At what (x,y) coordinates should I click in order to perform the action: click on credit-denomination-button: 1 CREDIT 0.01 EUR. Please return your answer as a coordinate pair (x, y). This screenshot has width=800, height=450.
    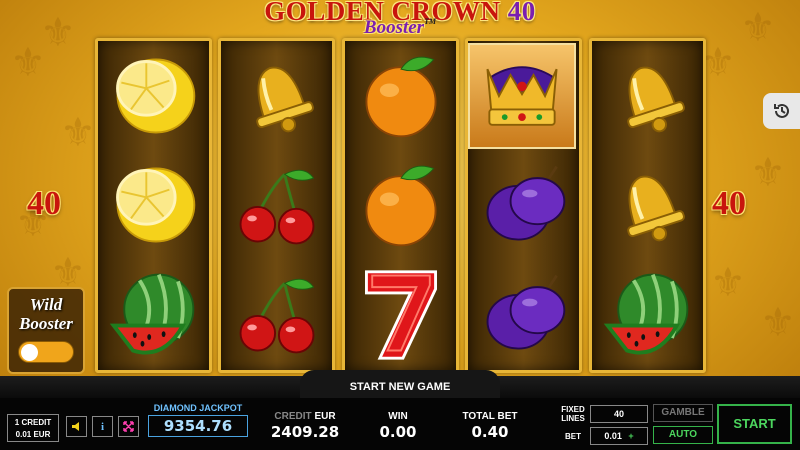
    Looking at the image, I should click on (33, 428).